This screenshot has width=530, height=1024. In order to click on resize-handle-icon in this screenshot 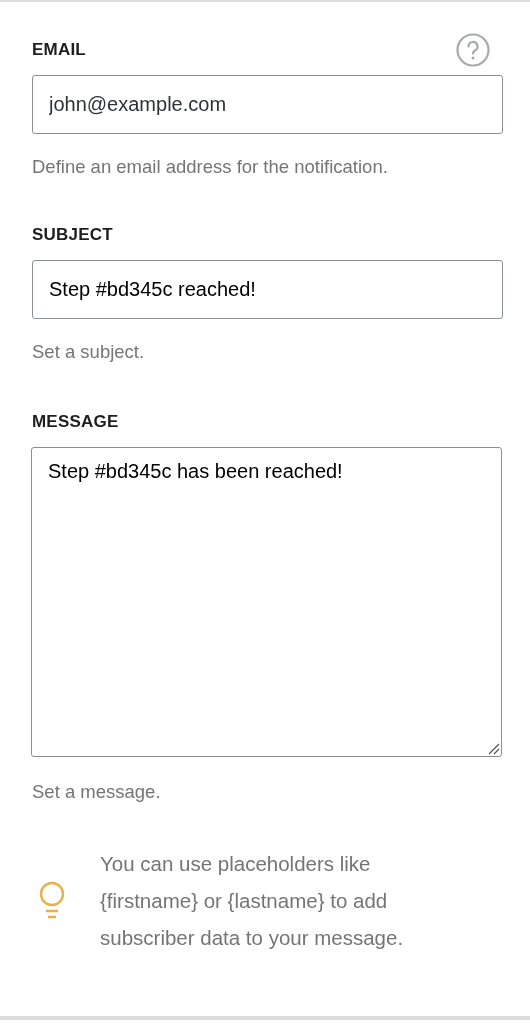, I will do `click(494, 749)`.